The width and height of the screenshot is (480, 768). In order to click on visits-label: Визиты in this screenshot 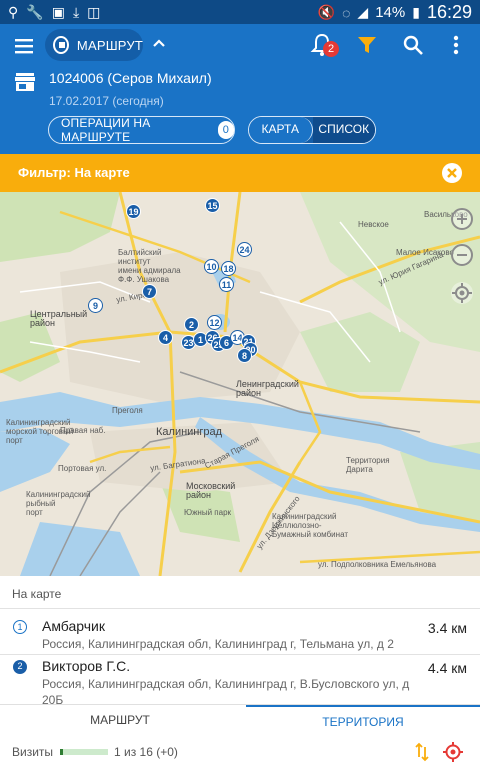, I will do `click(33, 752)`.